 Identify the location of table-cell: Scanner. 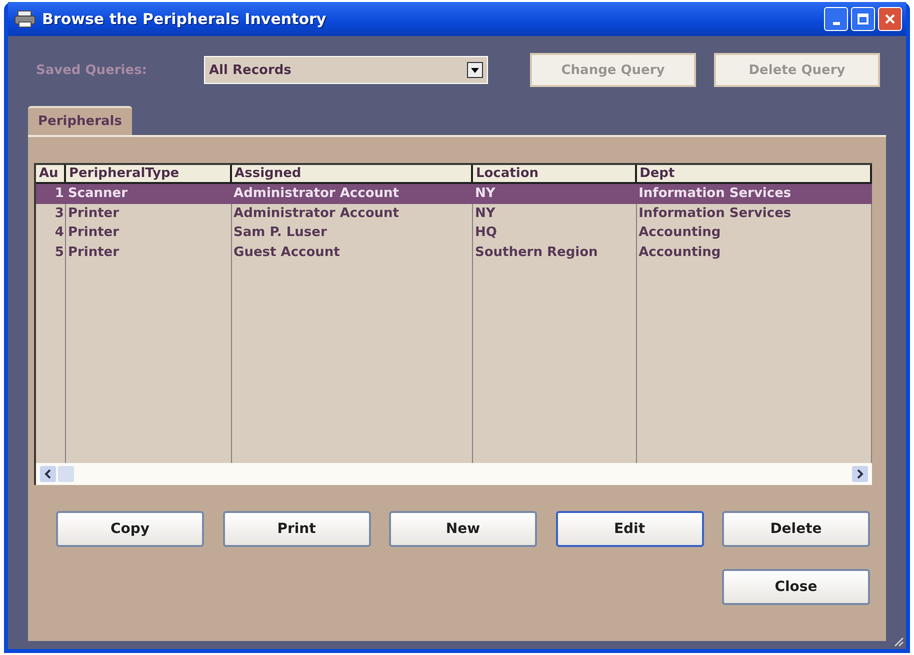
(98, 193).